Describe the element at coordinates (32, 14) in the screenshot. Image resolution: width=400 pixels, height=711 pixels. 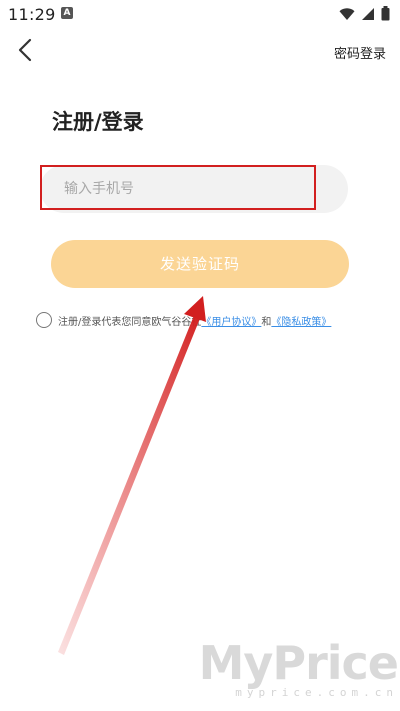
I see `status-time: 11:29` at that location.